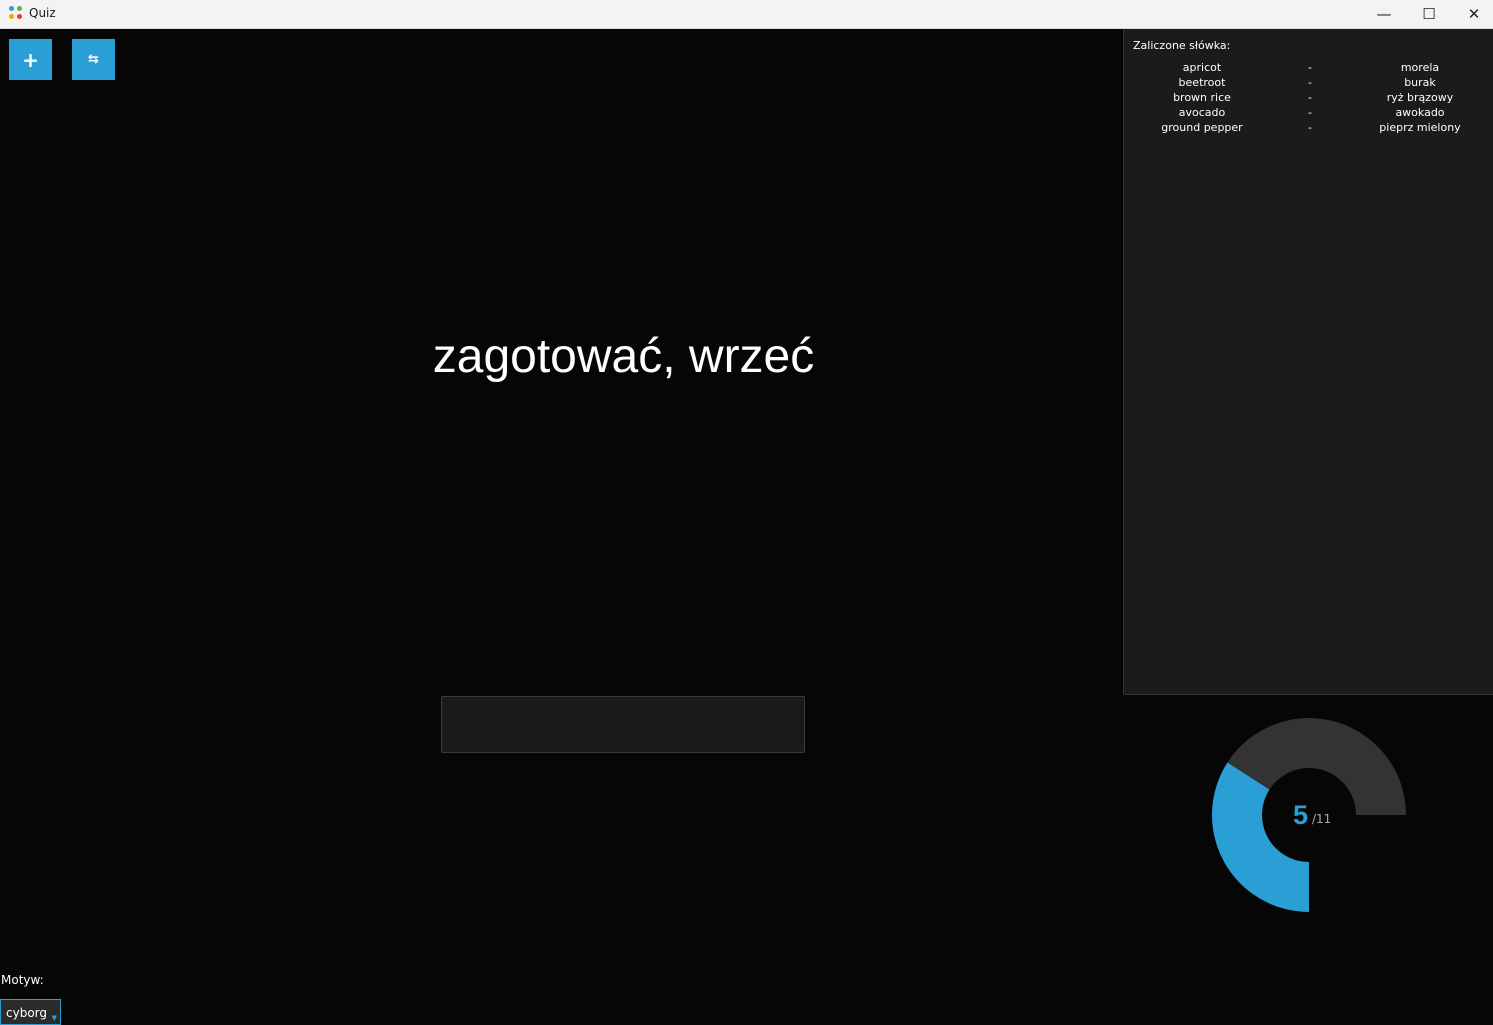 The height and width of the screenshot is (1025, 1493). I want to click on theme-selected-value: cyborg, so click(26, 1013).